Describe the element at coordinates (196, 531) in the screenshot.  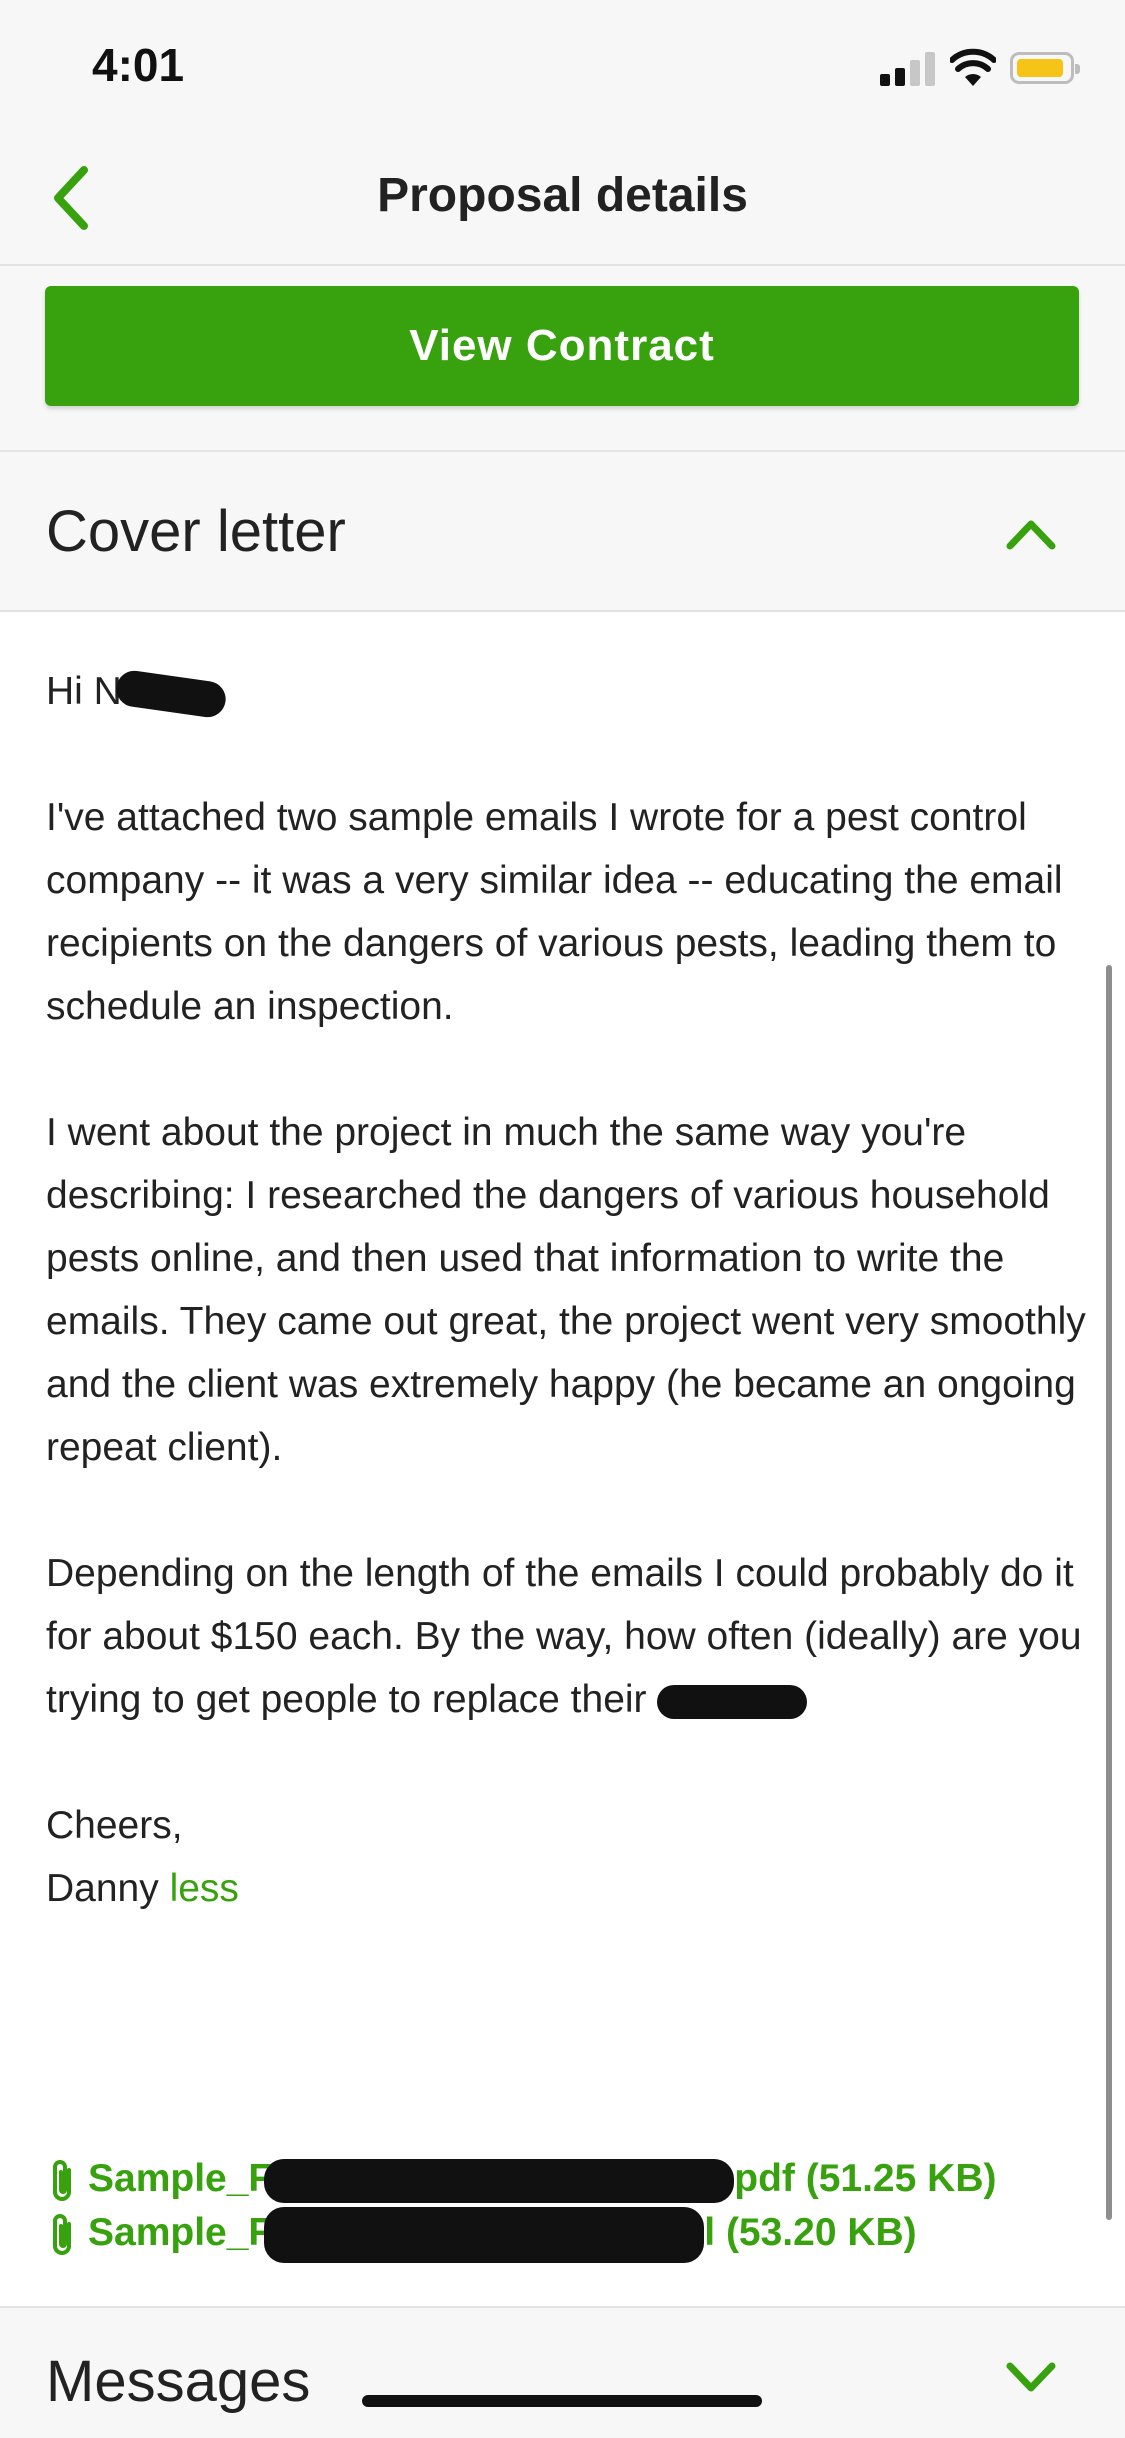
I see `cover-letter-title: Cover letter` at that location.